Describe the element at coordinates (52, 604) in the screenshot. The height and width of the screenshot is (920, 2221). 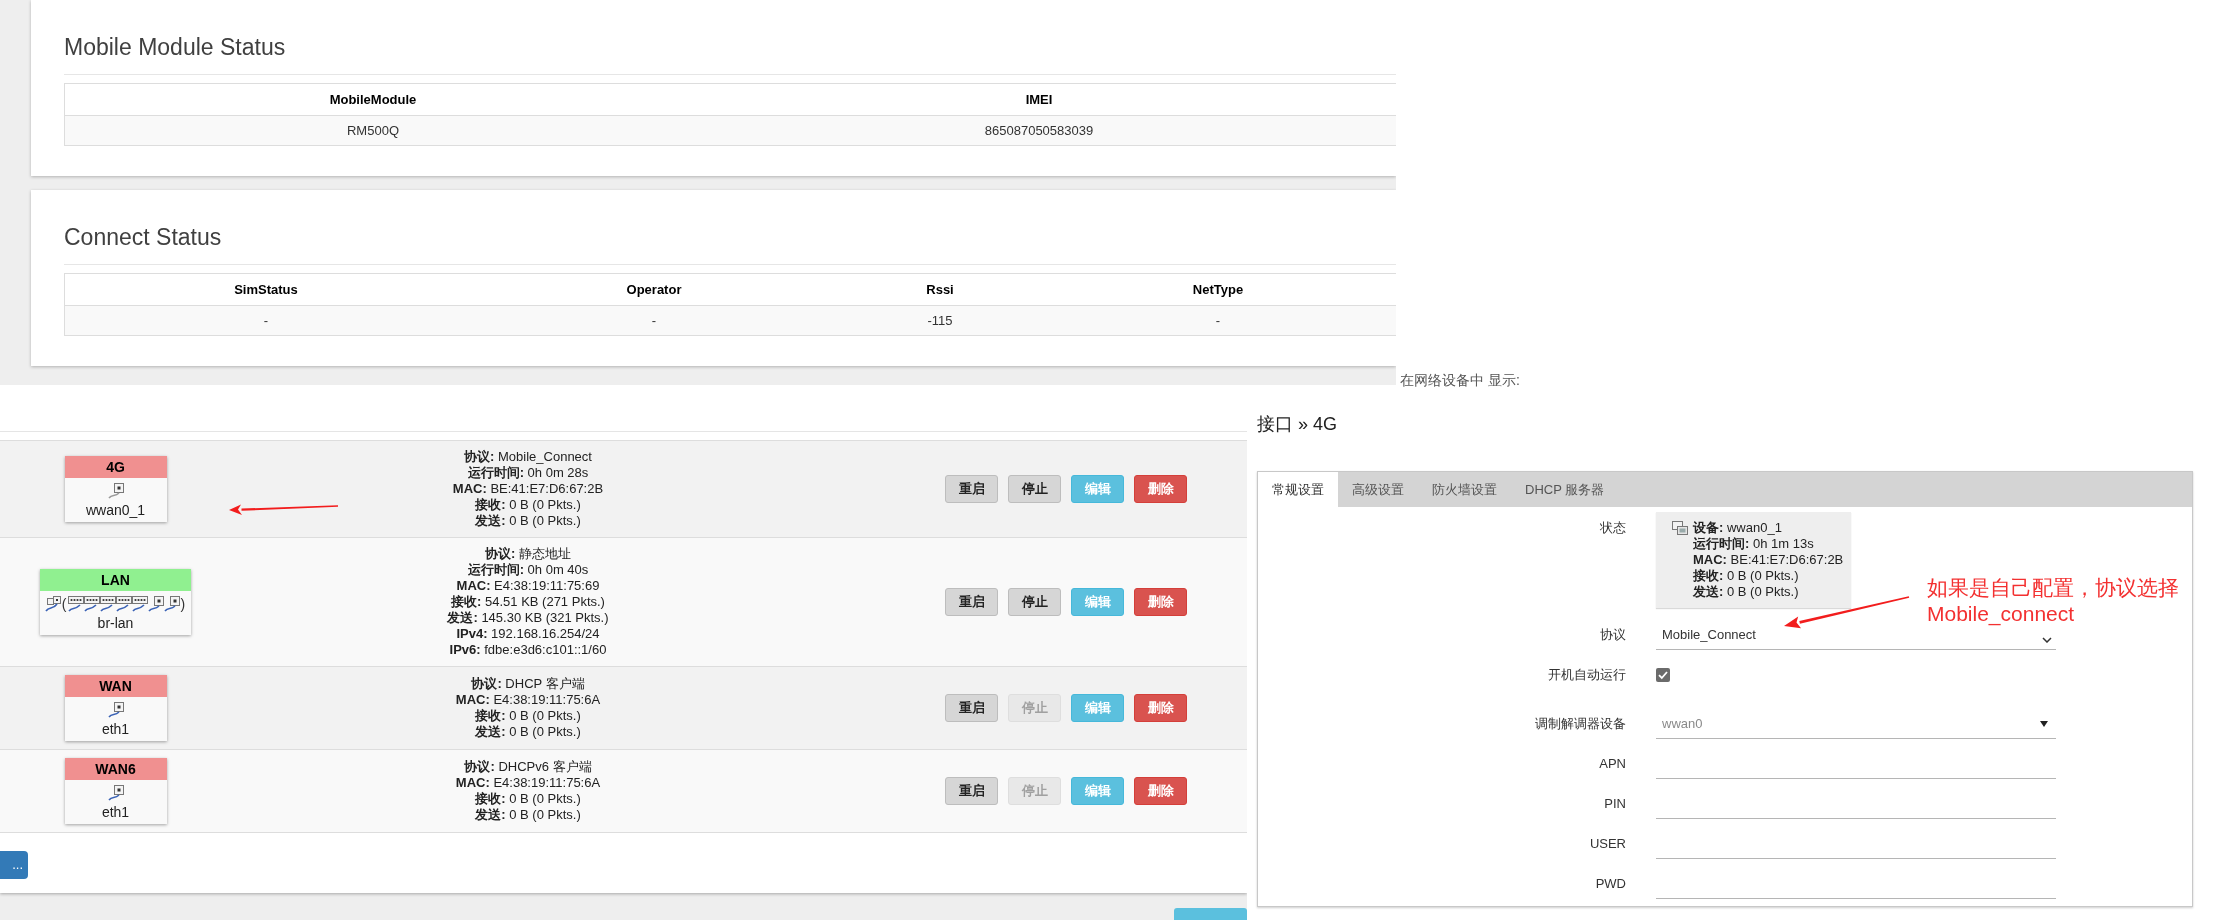
I see `bridge-icon` at that location.